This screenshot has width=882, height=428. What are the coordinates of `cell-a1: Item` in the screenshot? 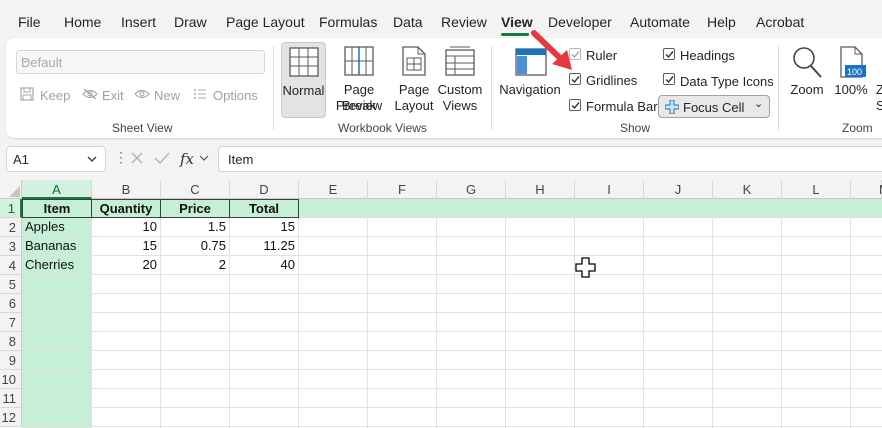 It's located at (57, 208).